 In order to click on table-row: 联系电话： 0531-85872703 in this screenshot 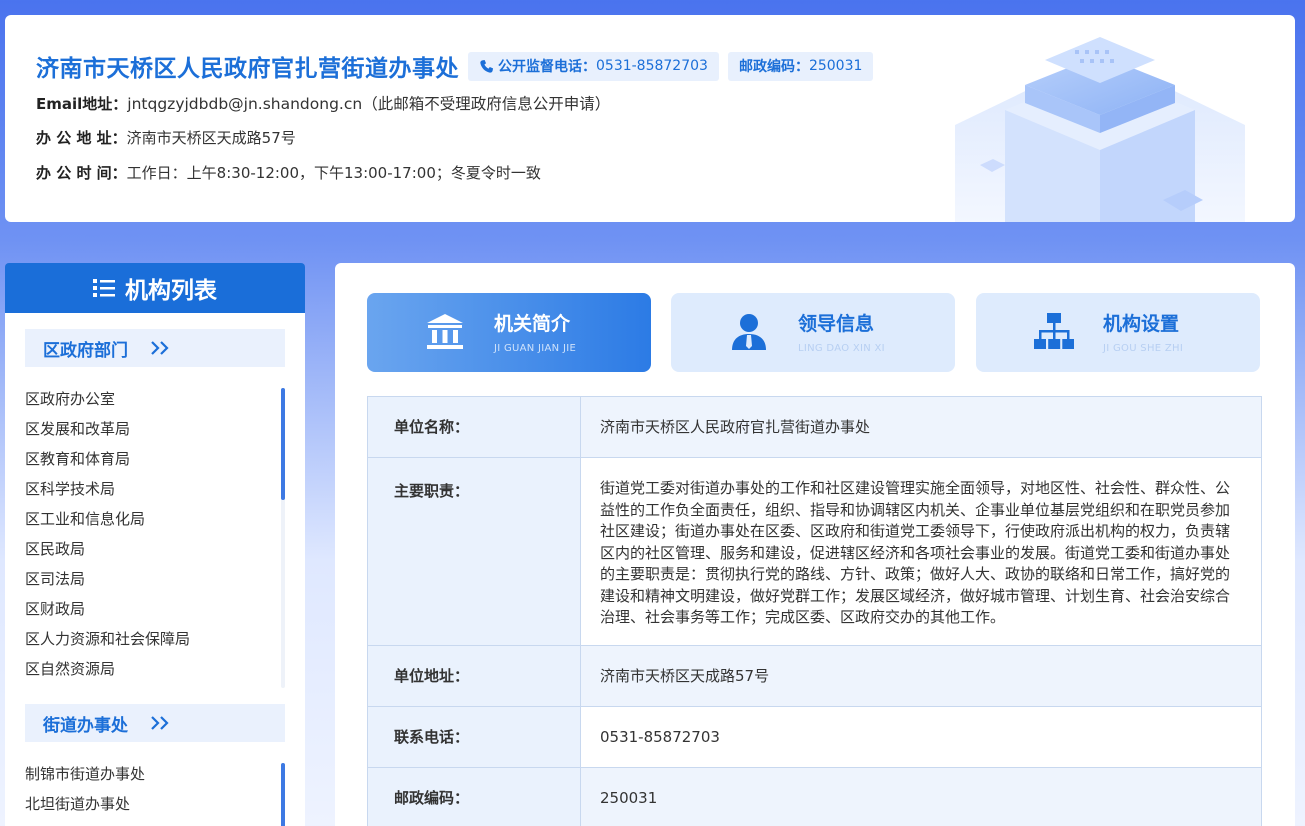, I will do `click(814, 736)`.